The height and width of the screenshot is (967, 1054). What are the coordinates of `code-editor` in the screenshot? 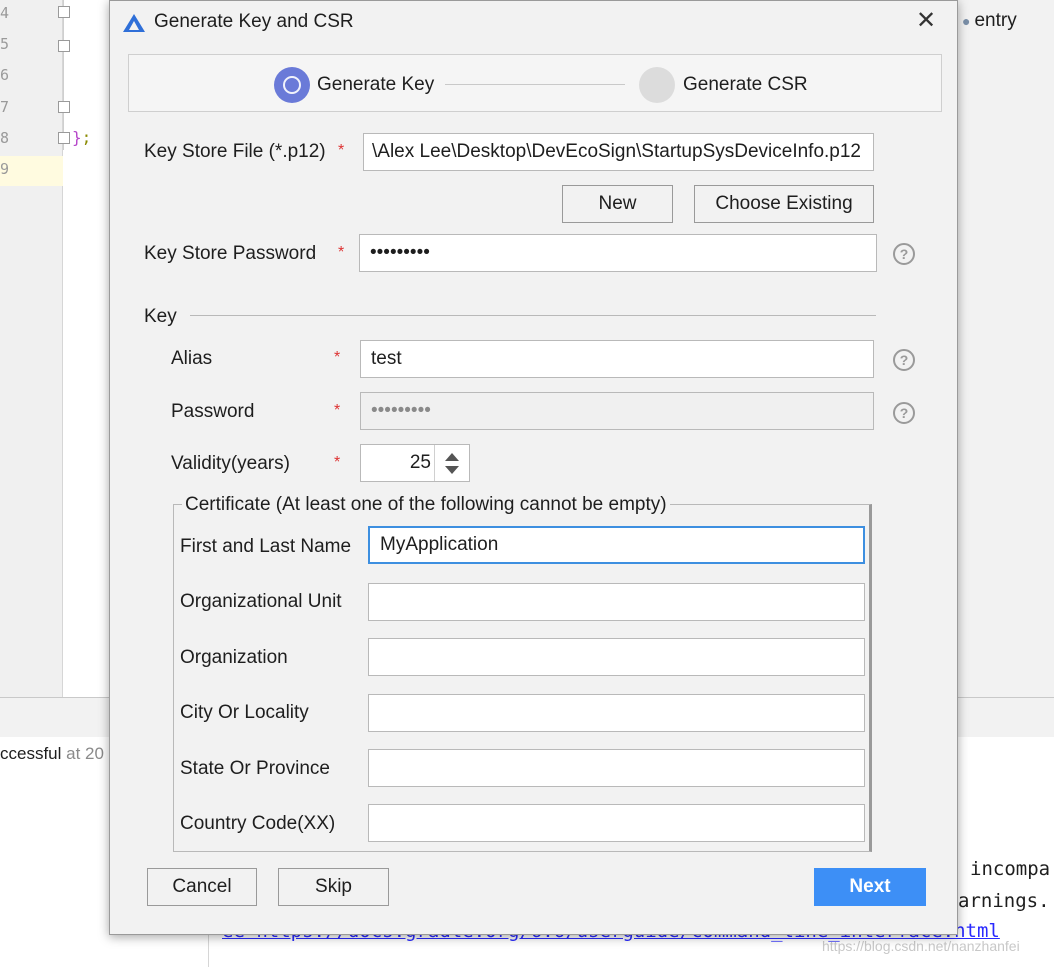 It's located at (86, 348).